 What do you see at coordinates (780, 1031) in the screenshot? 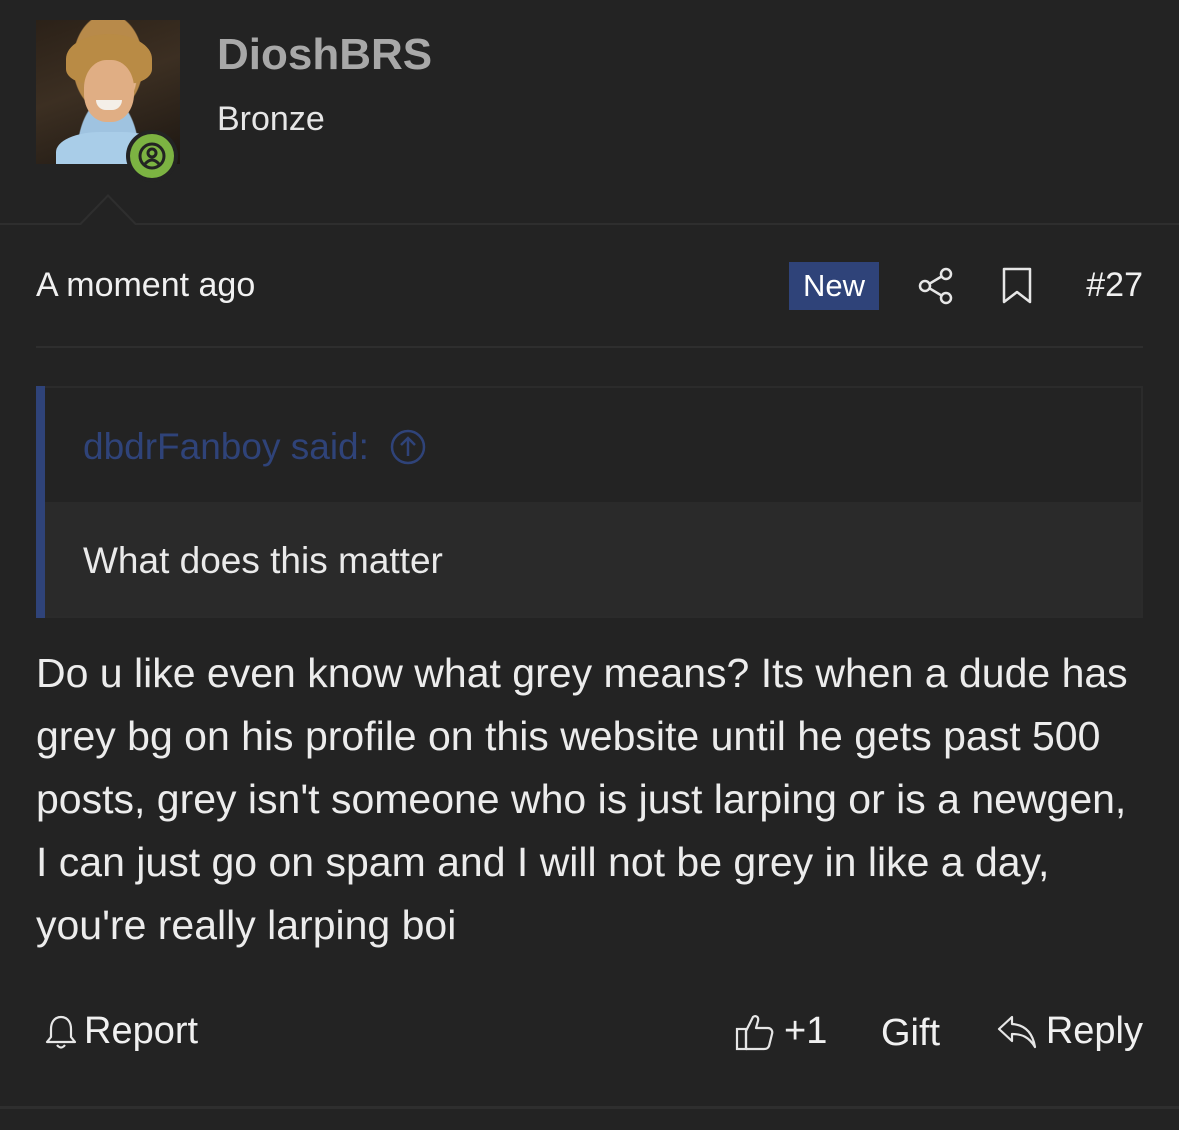
I see `like-button: +1` at bounding box center [780, 1031].